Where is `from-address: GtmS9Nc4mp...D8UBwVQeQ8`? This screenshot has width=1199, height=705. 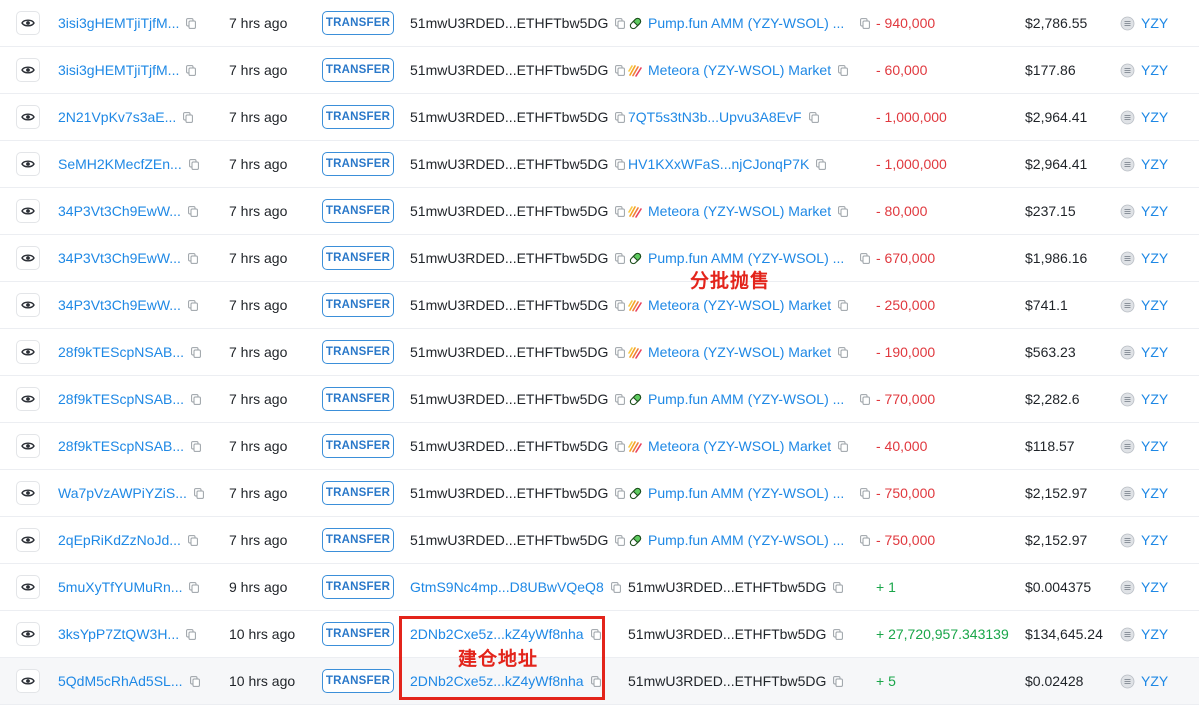 from-address: GtmS9Nc4mp...D8UBwVQeQ8 is located at coordinates (507, 587).